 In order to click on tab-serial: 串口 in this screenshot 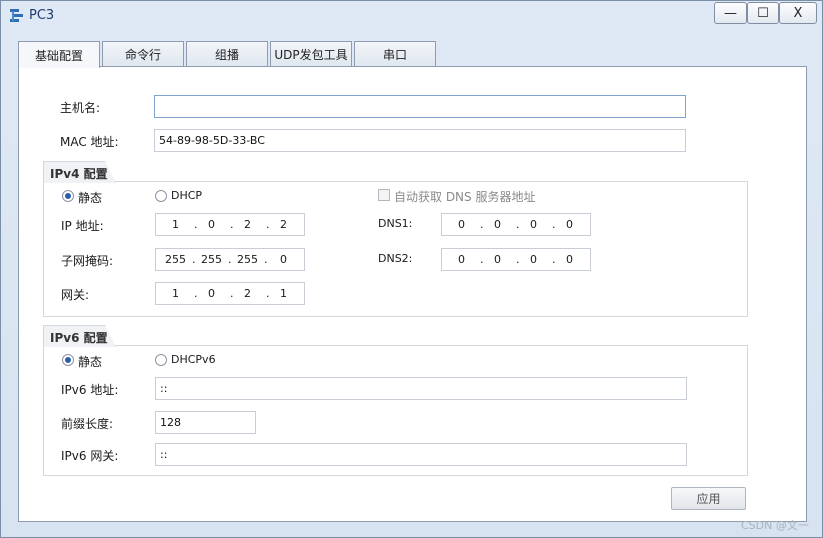, I will do `click(395, 54)`.